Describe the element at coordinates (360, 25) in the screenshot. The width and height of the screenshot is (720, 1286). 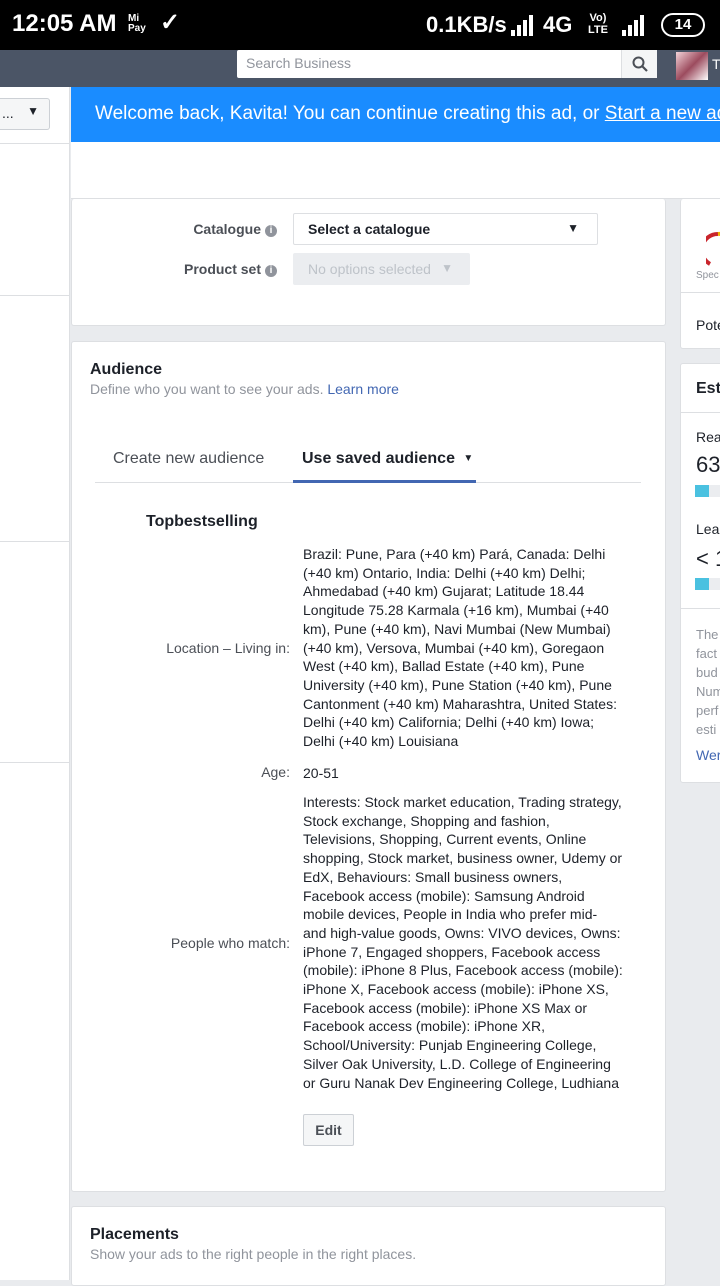
I see `status-bar: 12:05 AM Mi Pay ✓ 0.1KB/s 4G Vo) LTE 14` at that location.